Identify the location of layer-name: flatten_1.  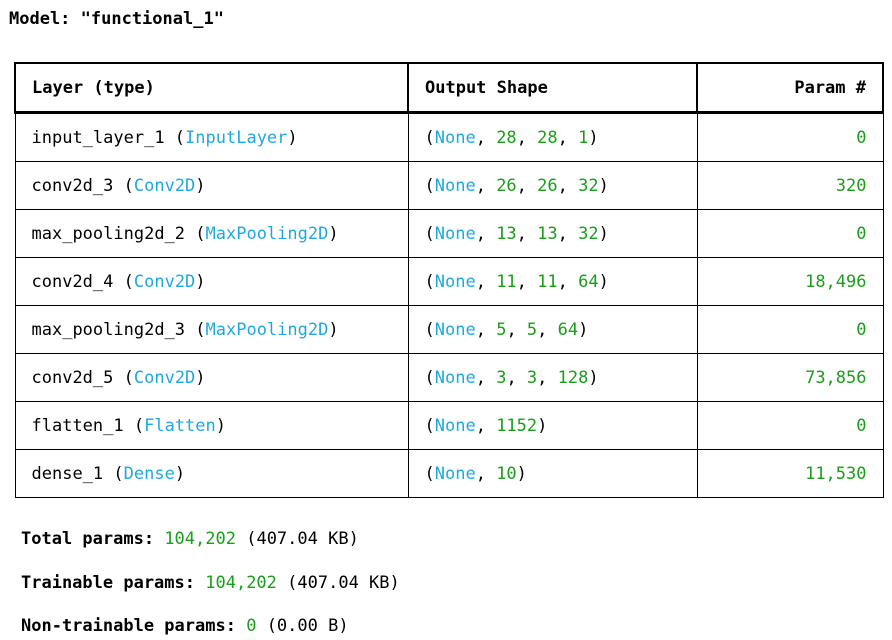
(77, 425).